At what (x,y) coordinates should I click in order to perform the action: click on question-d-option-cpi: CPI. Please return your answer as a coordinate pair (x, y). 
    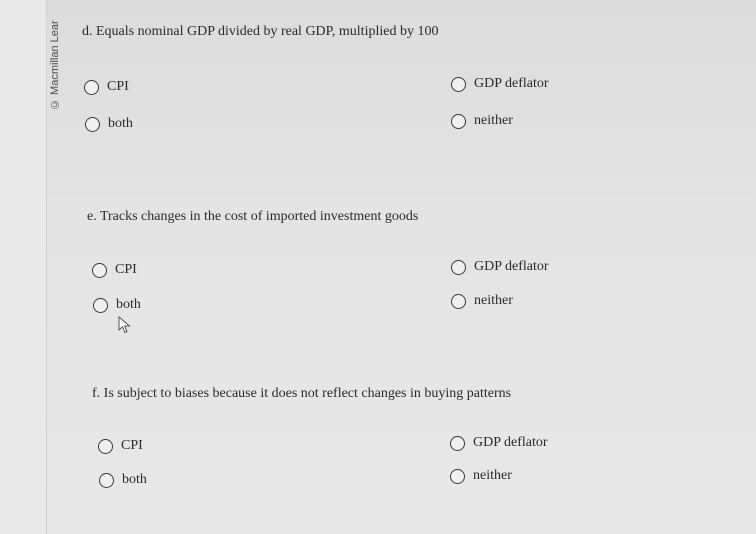
    Looking at the image, I should click on (106, 87).